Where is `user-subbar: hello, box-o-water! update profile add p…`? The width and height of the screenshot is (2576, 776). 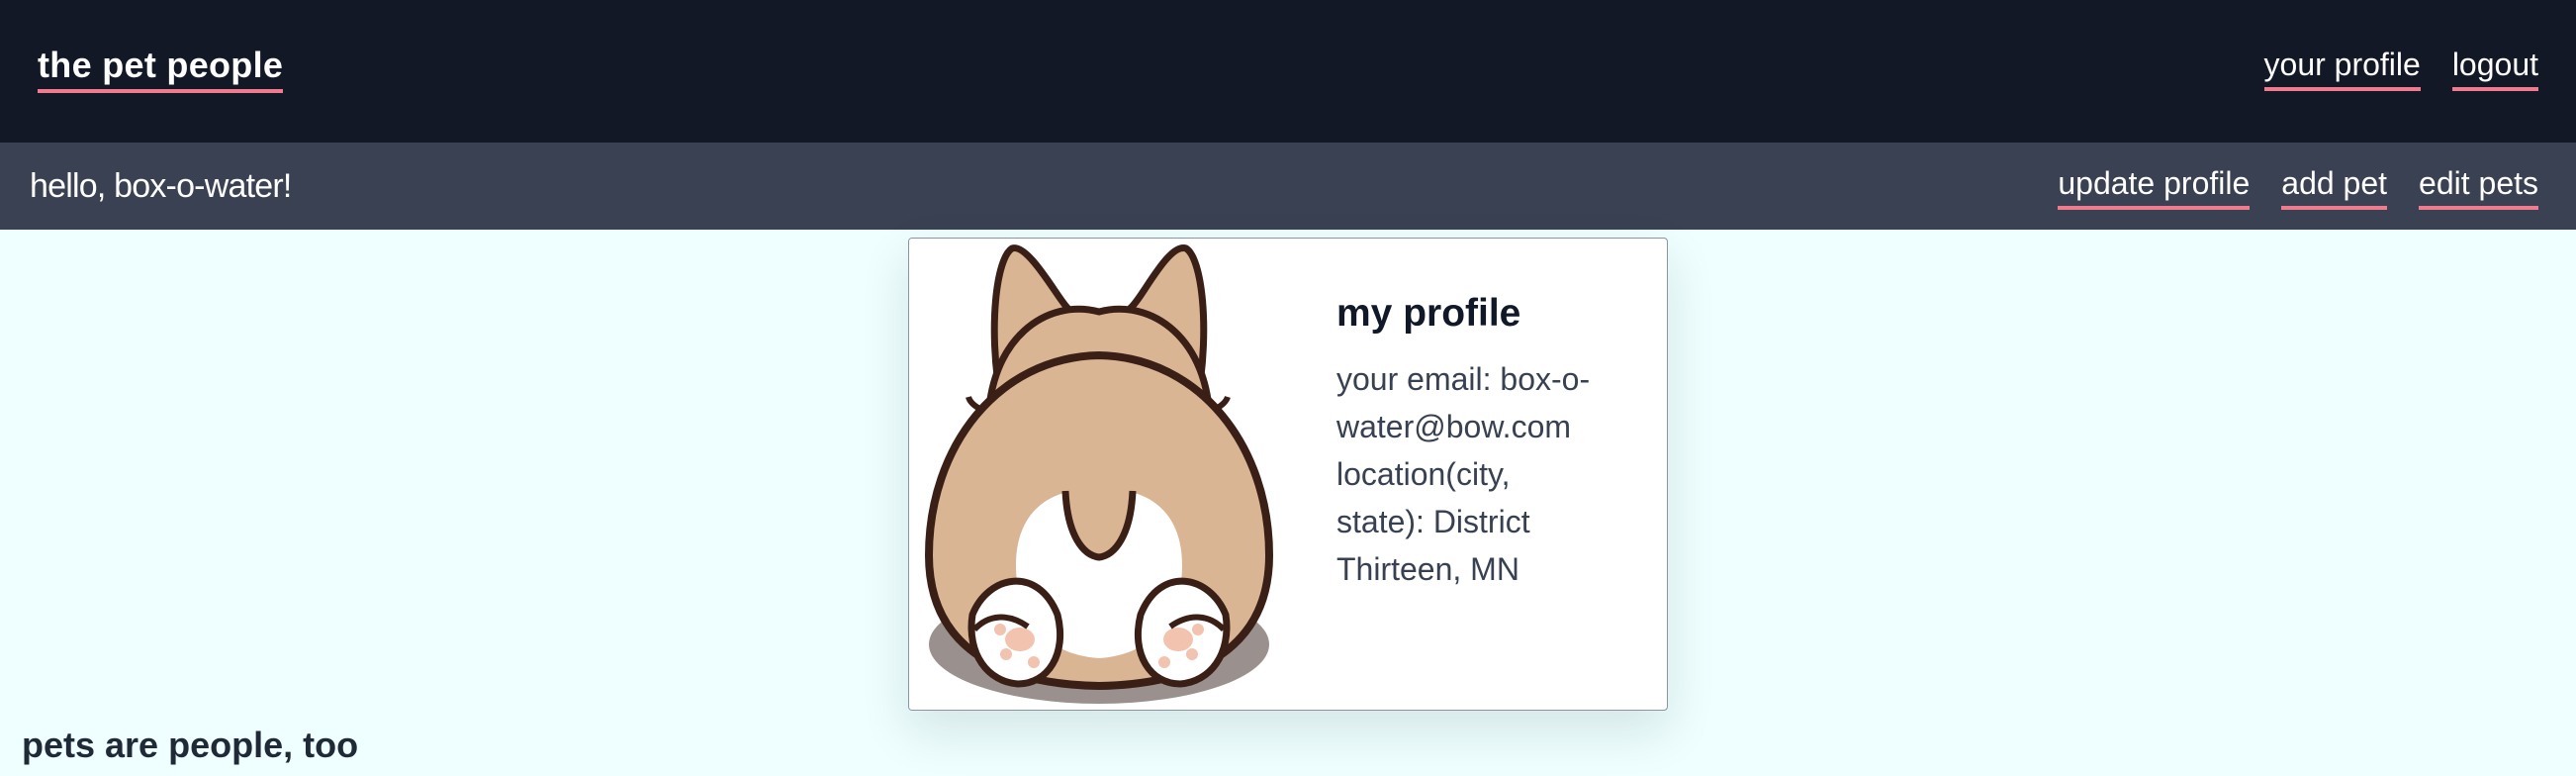
user-subbar: hello, box-o-water! update profile add p… is located at coordinates (1288, 186).